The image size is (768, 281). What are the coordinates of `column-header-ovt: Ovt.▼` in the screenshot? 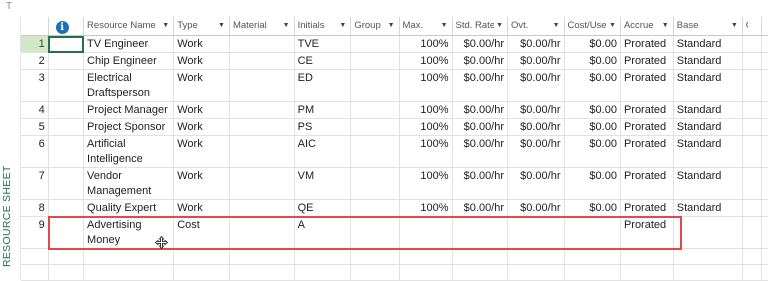 It's located at (536, 26).